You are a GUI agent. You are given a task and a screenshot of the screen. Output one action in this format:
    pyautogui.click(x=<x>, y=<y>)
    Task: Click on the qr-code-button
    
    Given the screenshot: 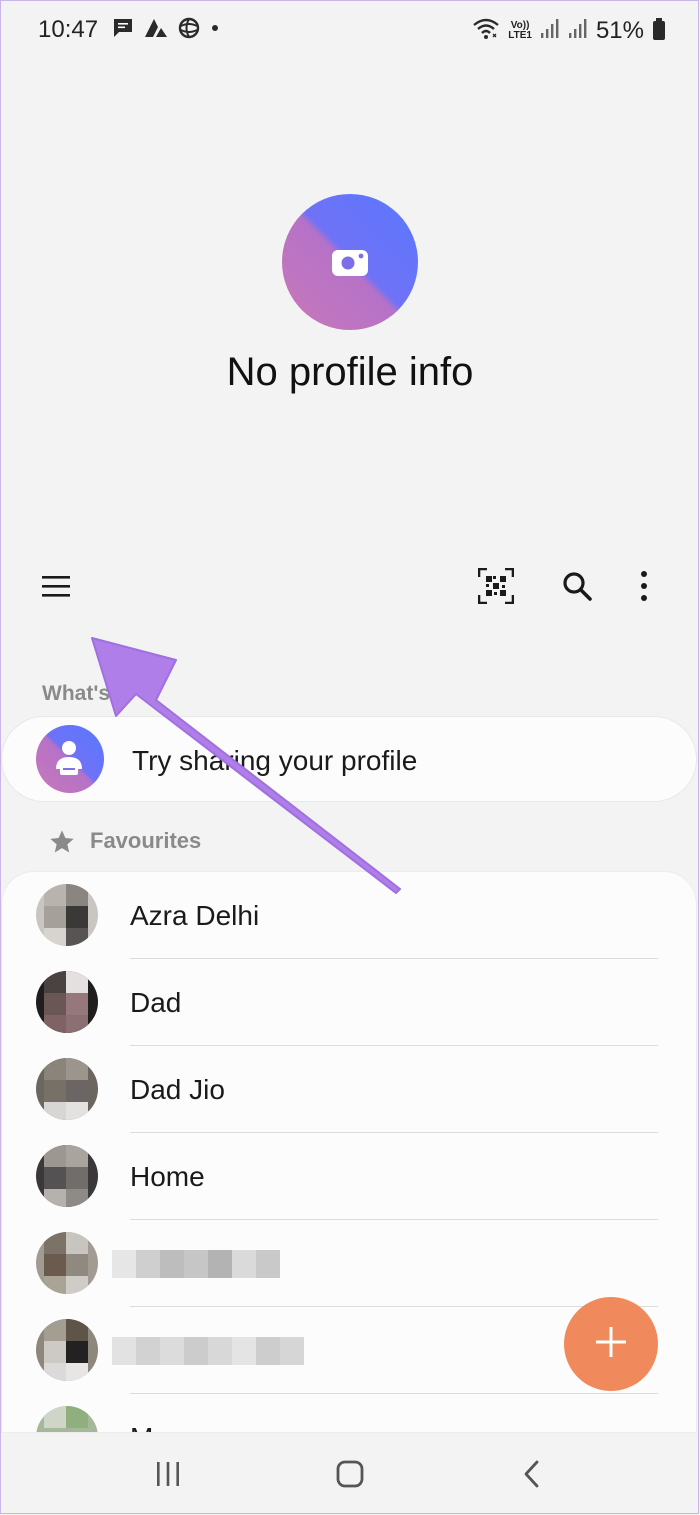 What is the action you would take?
    pyautogui.click(x=496, y=588)
    